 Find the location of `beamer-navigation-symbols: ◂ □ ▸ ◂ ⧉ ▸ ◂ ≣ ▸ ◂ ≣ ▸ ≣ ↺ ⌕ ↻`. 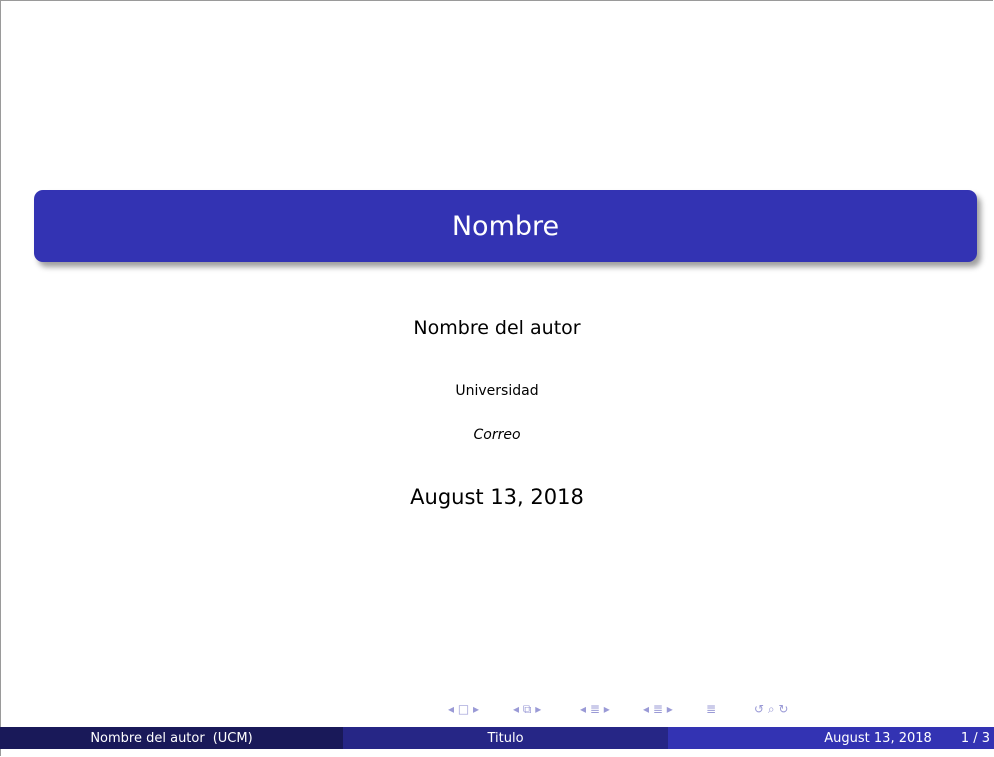

beamer-navigation-symbols: ◂ □ ▸ ◂ ⧉ ▸ ◂ ≣ ▸ ◂ ≣ ▸ ≣ ↺ ⌕ ↻ is located at coordinates (719, 711).